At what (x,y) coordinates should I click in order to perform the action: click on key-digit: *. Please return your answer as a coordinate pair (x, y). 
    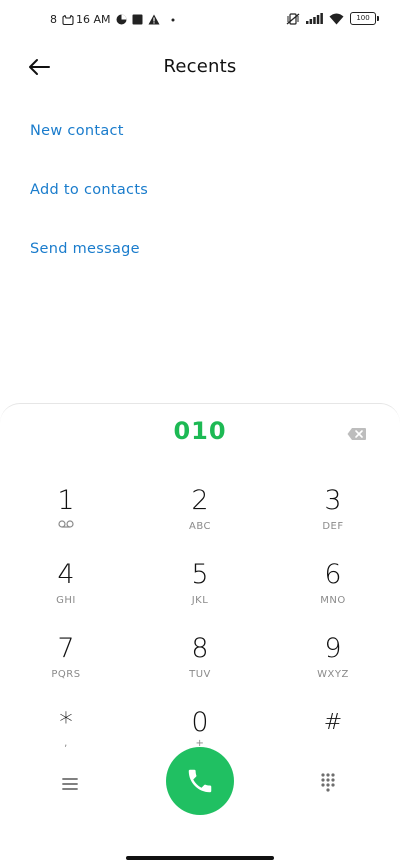
    Looking at the image, I should click on (66, 722).